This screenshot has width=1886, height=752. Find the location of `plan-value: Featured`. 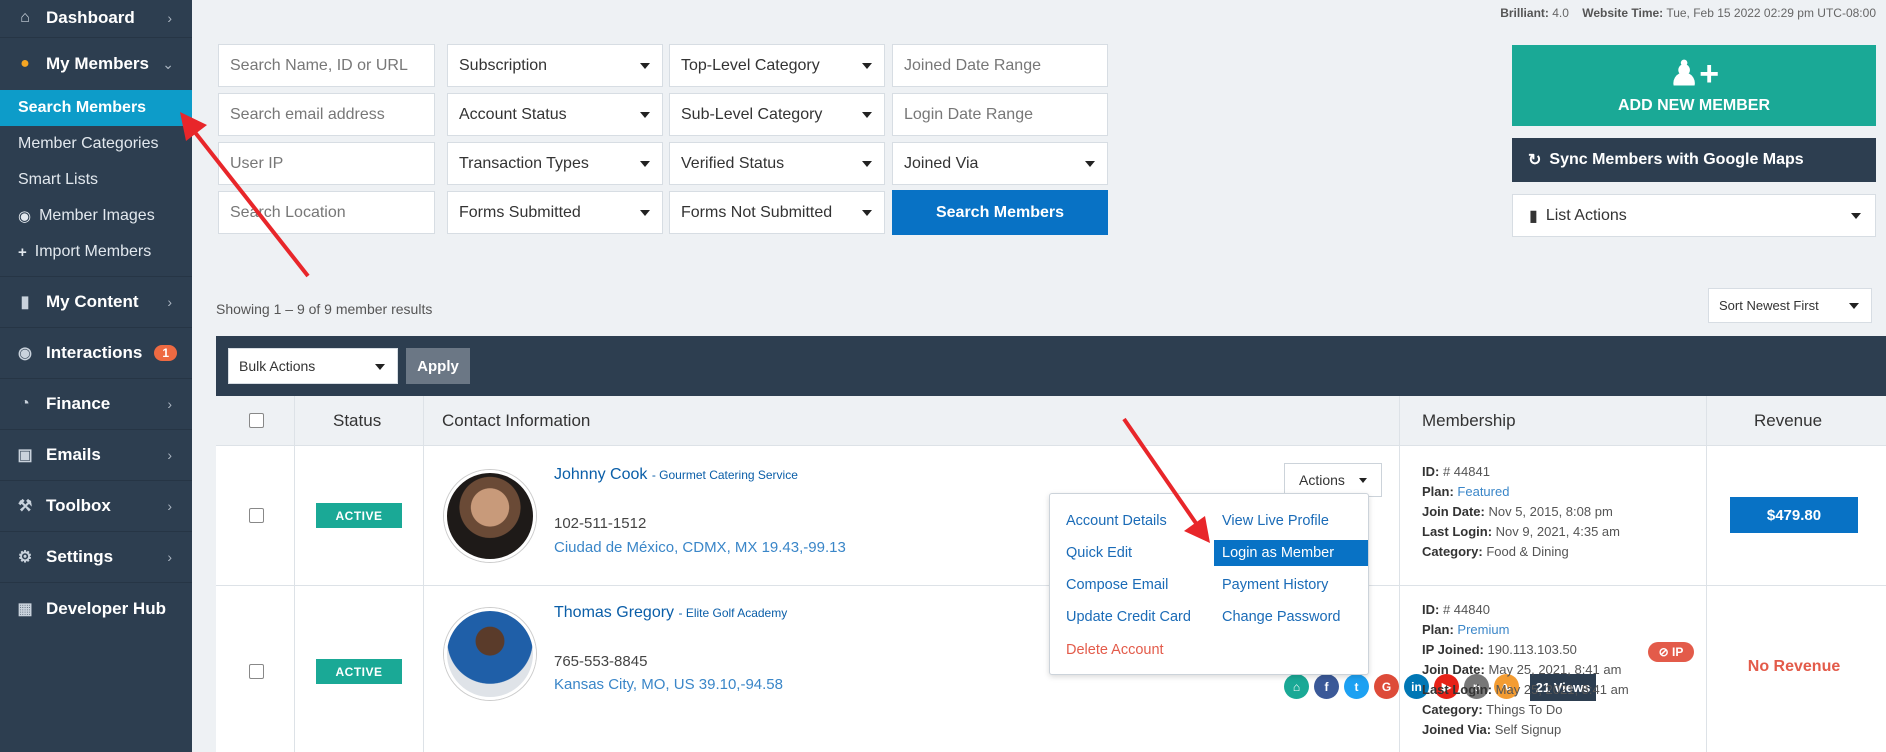

plan-value: Featured is located at coordinates (1483, 491).